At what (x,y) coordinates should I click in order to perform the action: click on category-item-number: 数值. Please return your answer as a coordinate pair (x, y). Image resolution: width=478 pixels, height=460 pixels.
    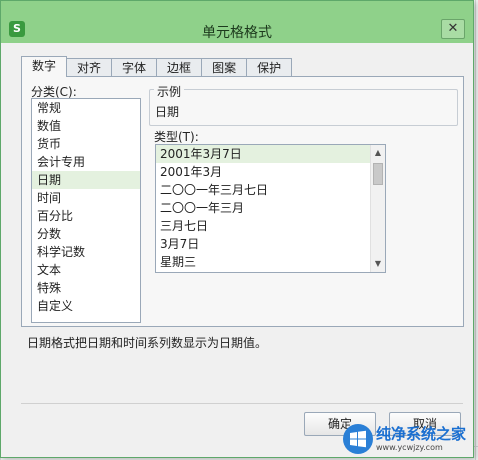
    Looking at the image, I should click on (86, 126).